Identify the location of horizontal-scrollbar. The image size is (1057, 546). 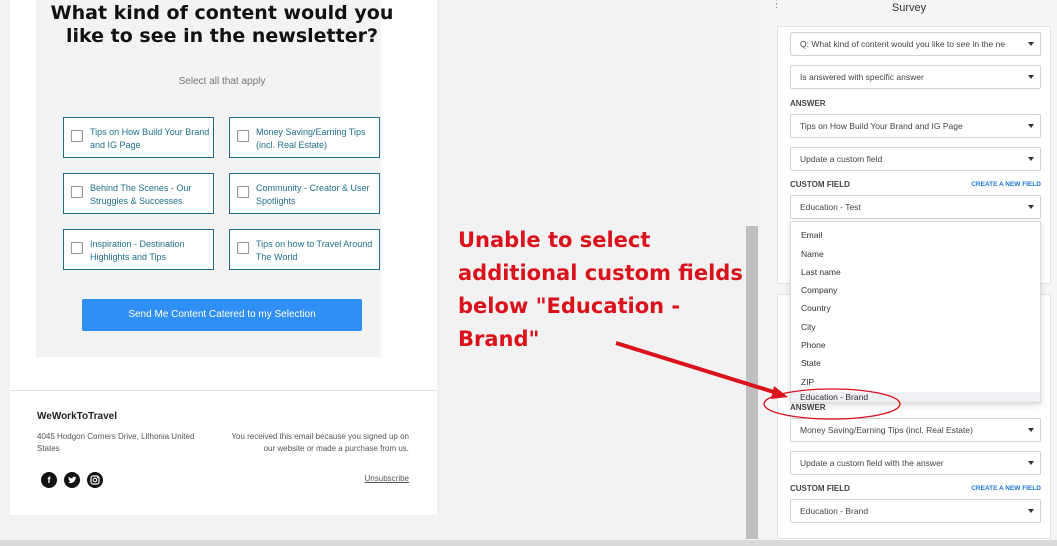
(528, 543).